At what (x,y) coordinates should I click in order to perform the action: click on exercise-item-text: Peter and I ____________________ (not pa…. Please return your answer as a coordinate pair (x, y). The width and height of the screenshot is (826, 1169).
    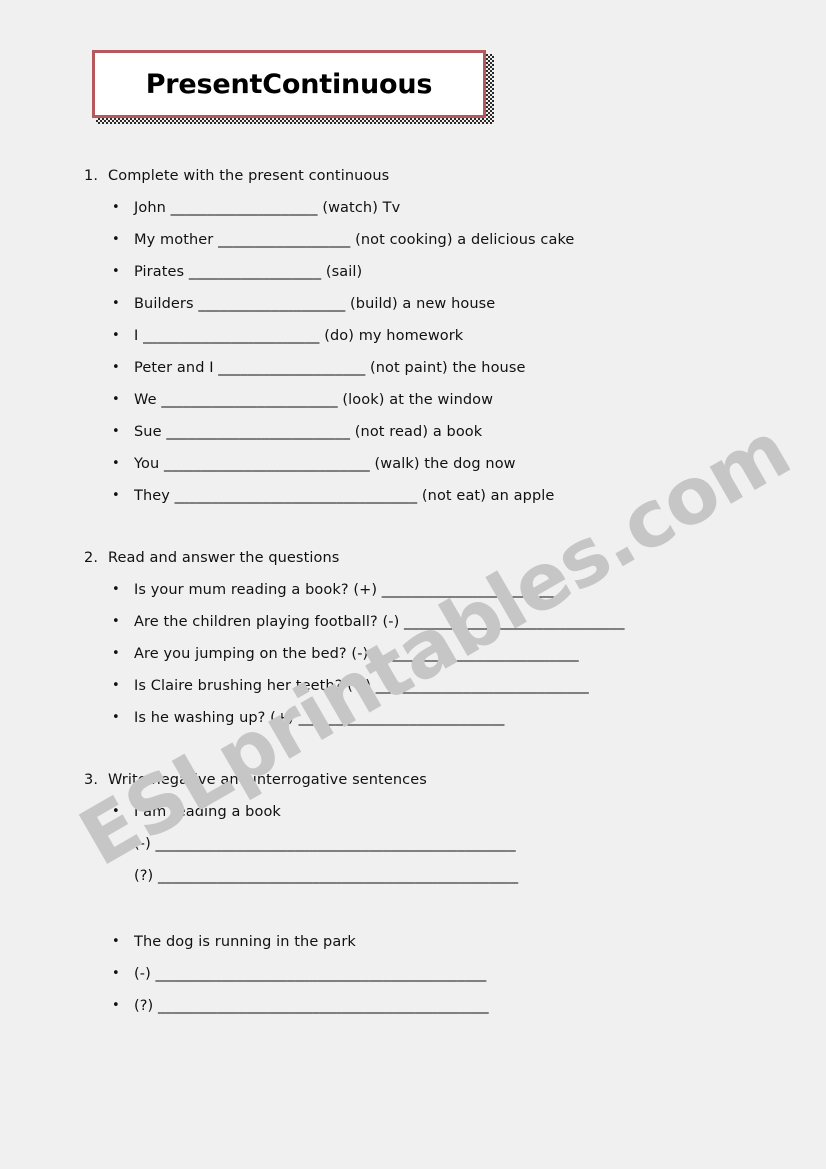
    Looking at the image, I should click on (330, 368).